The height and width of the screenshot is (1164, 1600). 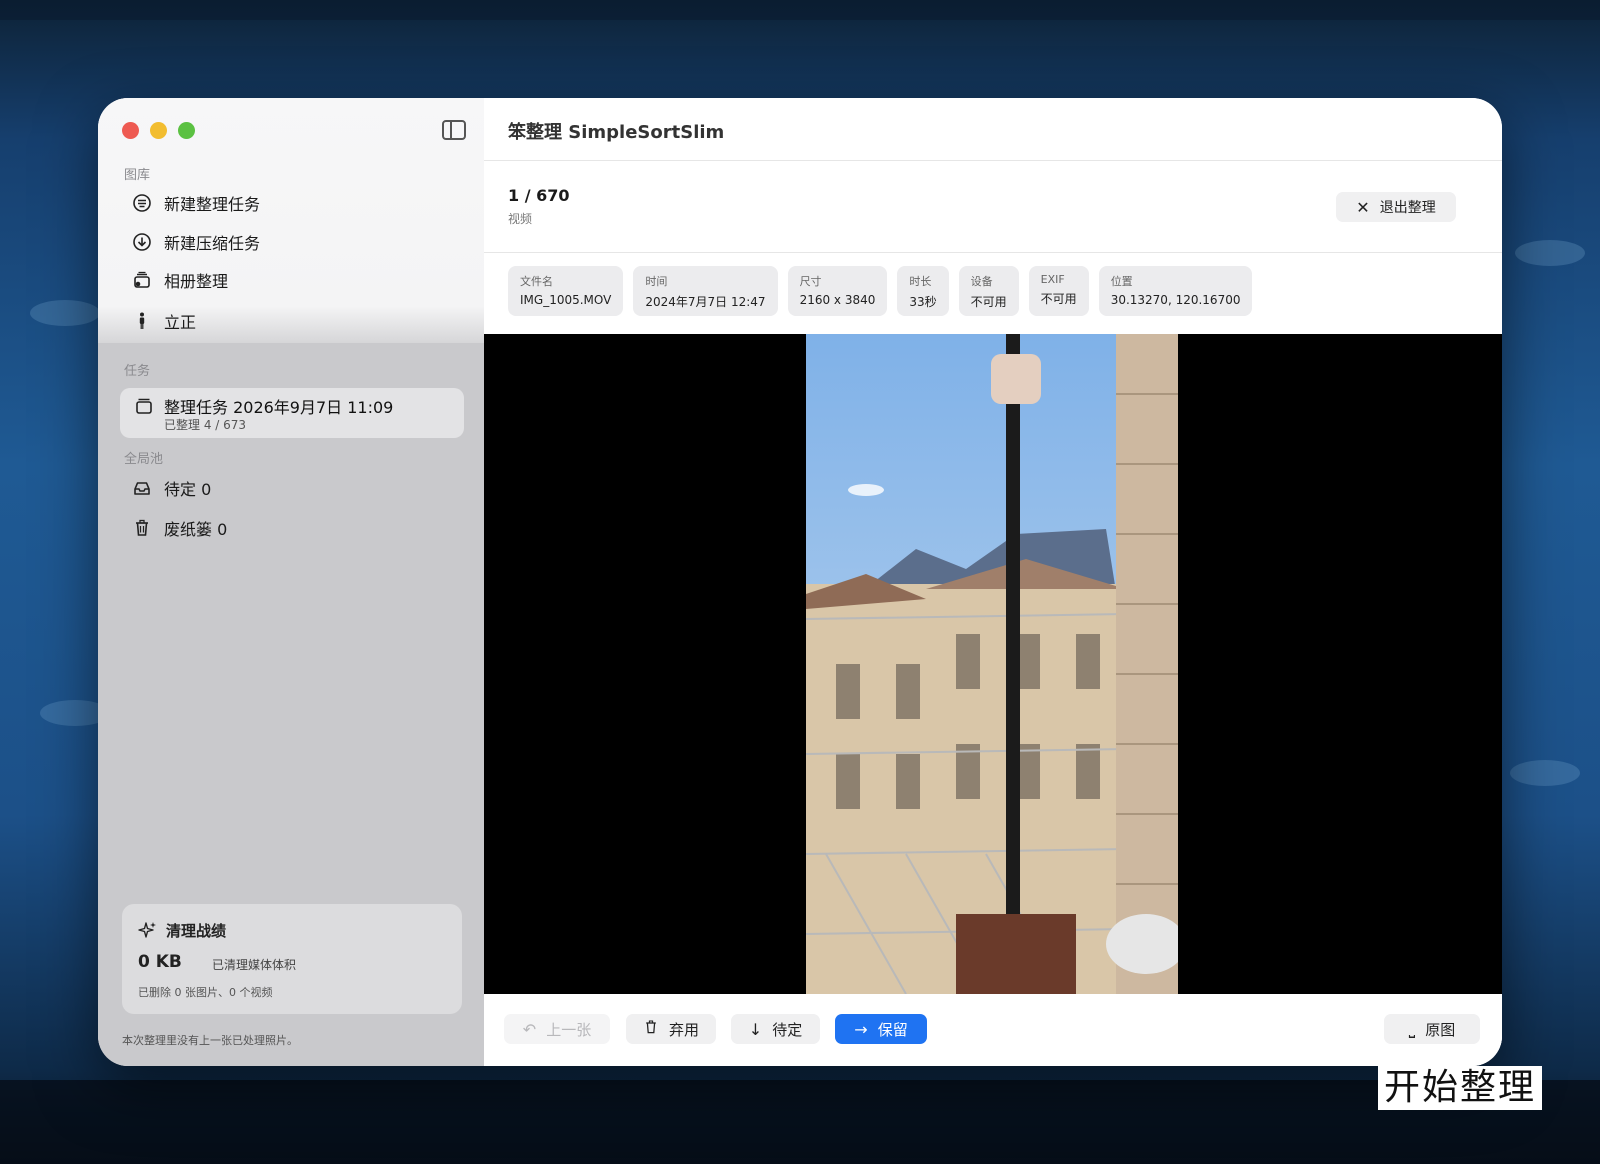 I want to click on meta-label: EXIF, so click(x=1052, y=279).